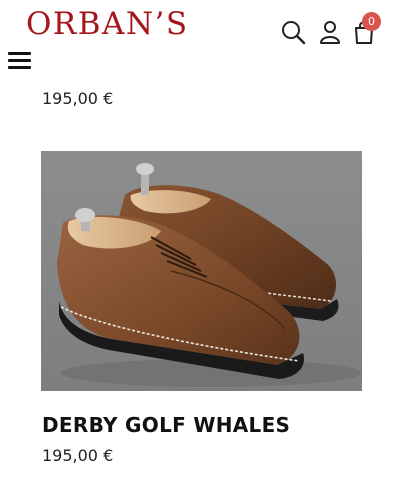 Image resolution: width=402 pixels, height=500 pixels. What do you see at coordinates (371, 21) in the screenshot?
I see `cart-count-badge: 0` at bounding box center [371, 21].